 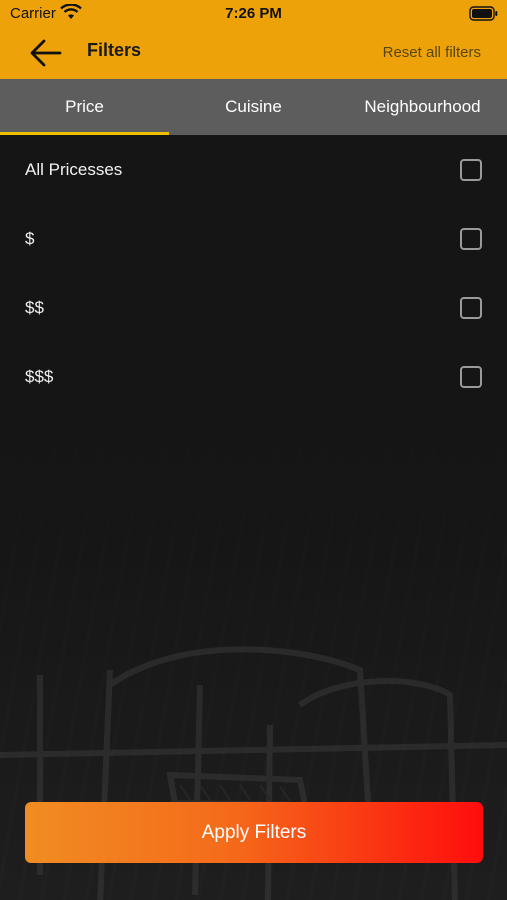 What do you see at coordinates (253, 239) in the screenshot?
I see `option-row-price-1: $` at bounding box center [253, 239].